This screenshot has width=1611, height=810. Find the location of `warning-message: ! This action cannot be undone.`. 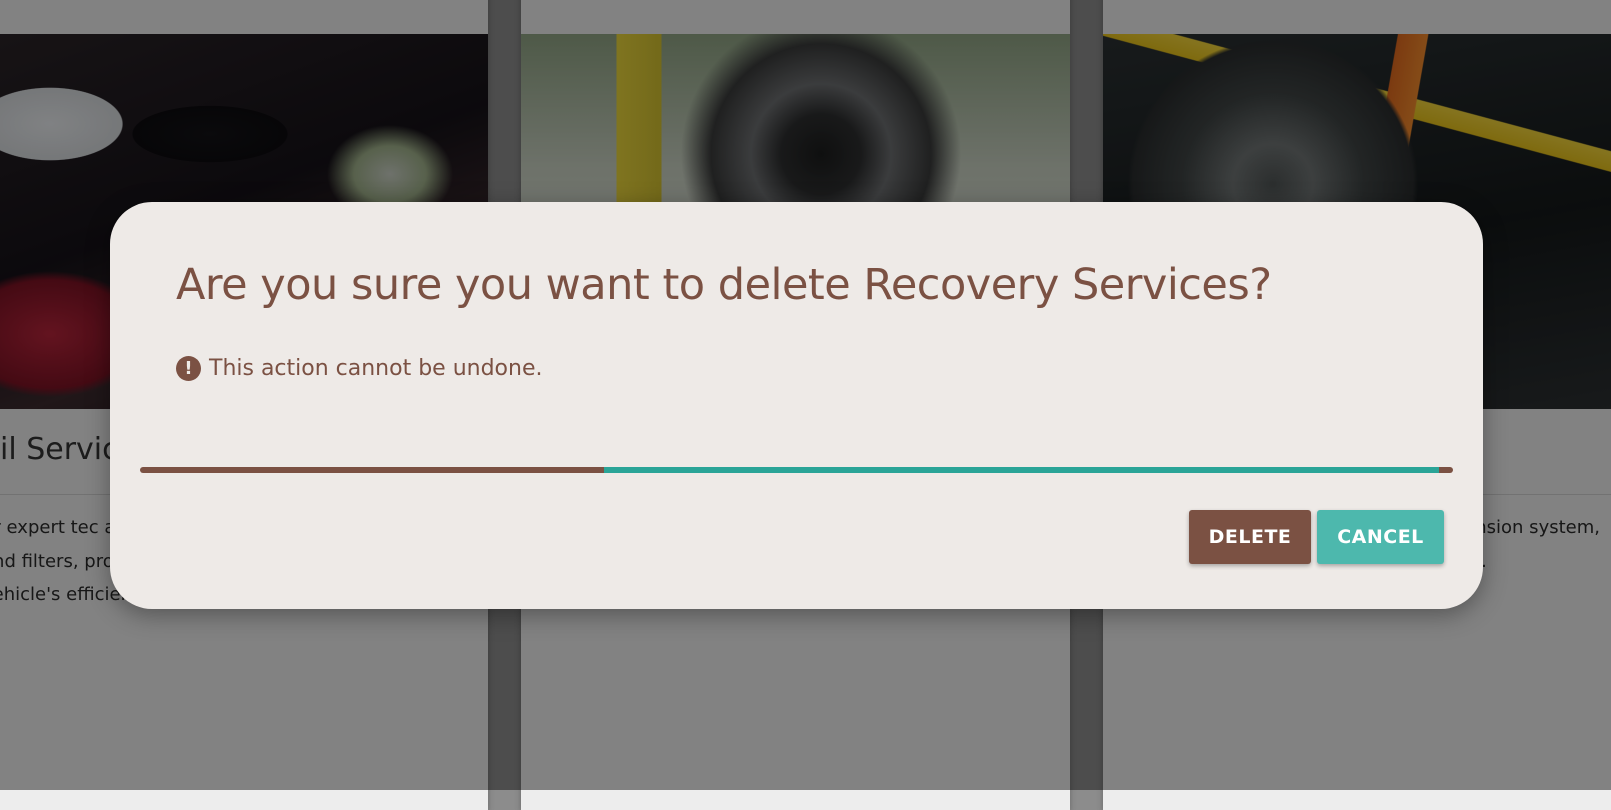

warning-message: ! This action cannot be undone. is located at coordinates (359, 368).